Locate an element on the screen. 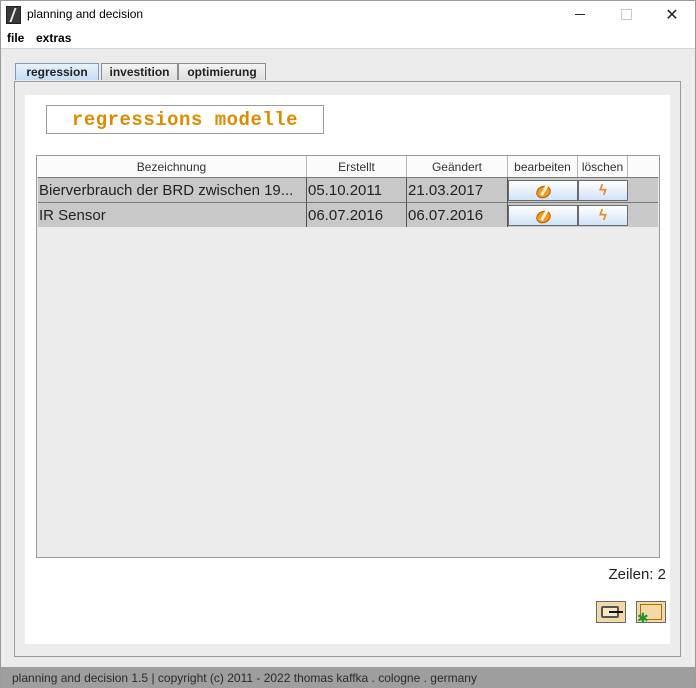 This screenshot has height=688, width=696. minimize-button is located at coordinates (580, 14).